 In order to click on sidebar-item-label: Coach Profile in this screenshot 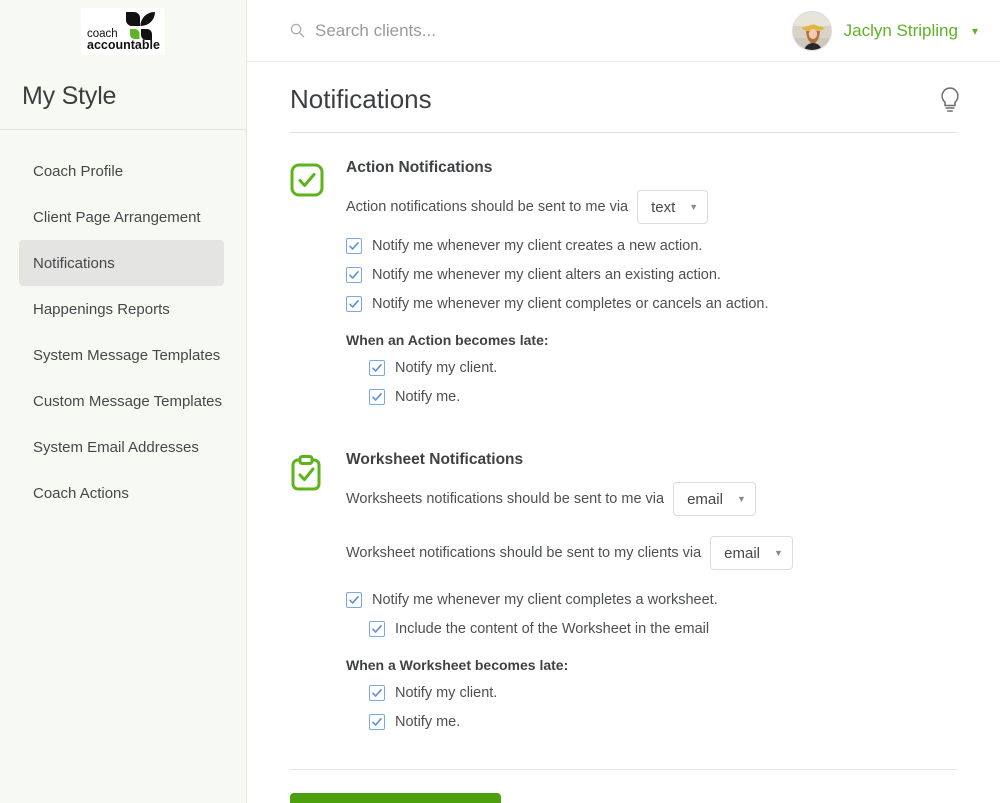, I will do `click(78, 171)`.